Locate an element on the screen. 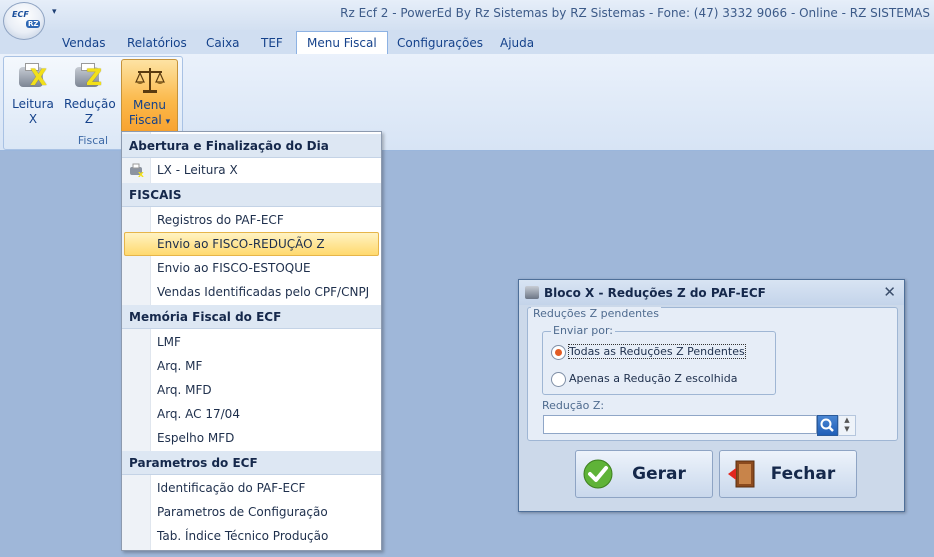 The image size is (934, 557). menu-item-envio-reducao-z: Envio ao FISCO-REDUÇÃO Z is located at coordinates (251, 244).